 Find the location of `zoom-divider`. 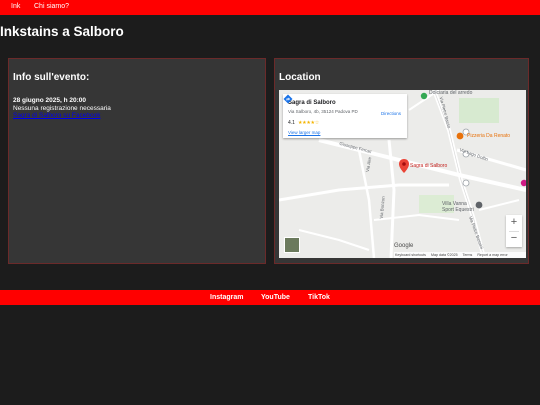

zoom-divider is located at coordinates (514, 231).